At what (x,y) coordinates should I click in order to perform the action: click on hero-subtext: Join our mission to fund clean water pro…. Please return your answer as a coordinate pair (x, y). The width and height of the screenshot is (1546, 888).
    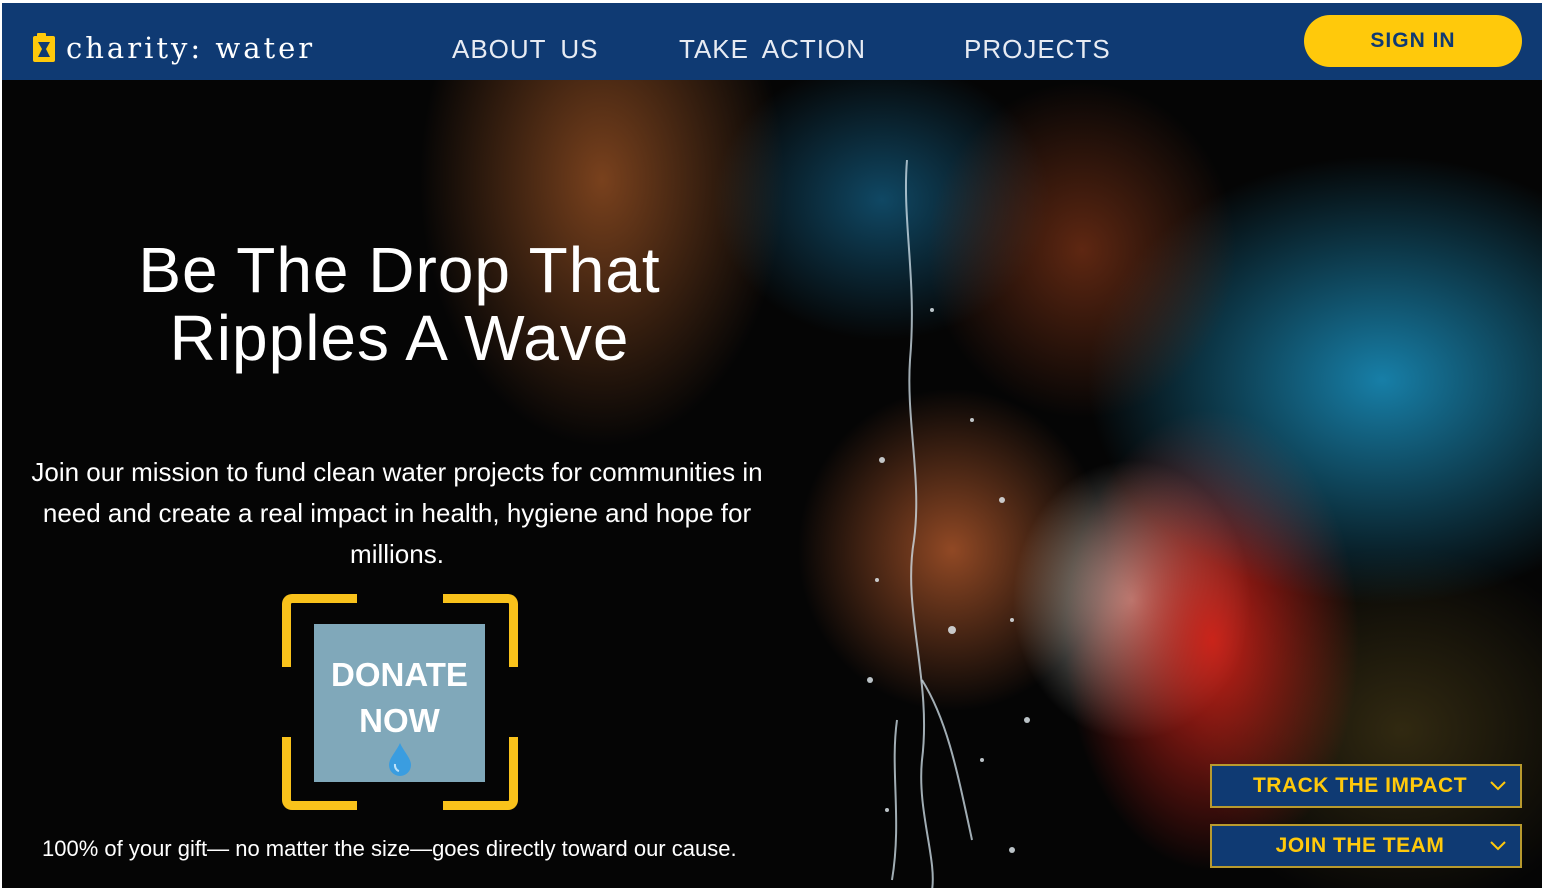
    Looking at the image, I should click on (397, 513).